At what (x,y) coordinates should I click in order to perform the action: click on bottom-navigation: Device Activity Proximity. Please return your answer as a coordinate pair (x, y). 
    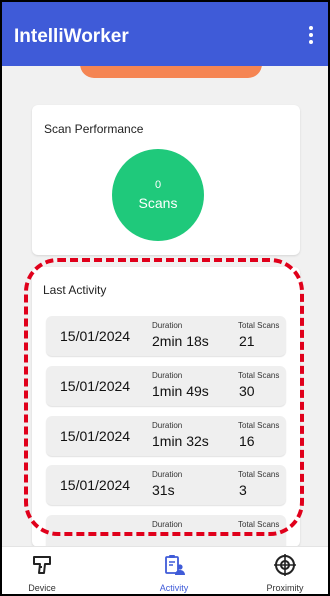
    Looking at the image, I should click on (165, 570).